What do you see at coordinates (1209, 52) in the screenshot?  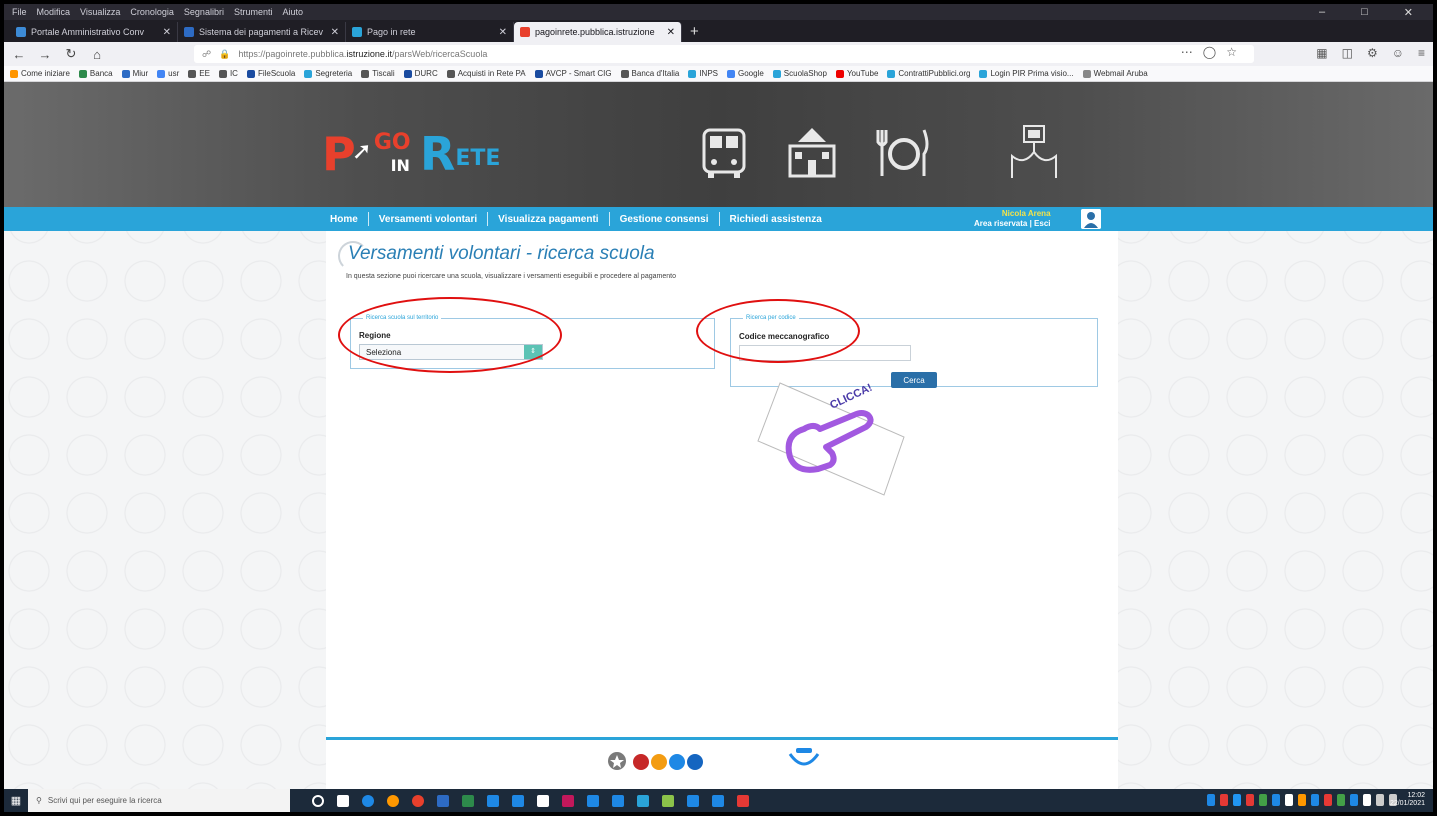 I see `pocket-icon: ◯` at bounding box center [1209, 52].